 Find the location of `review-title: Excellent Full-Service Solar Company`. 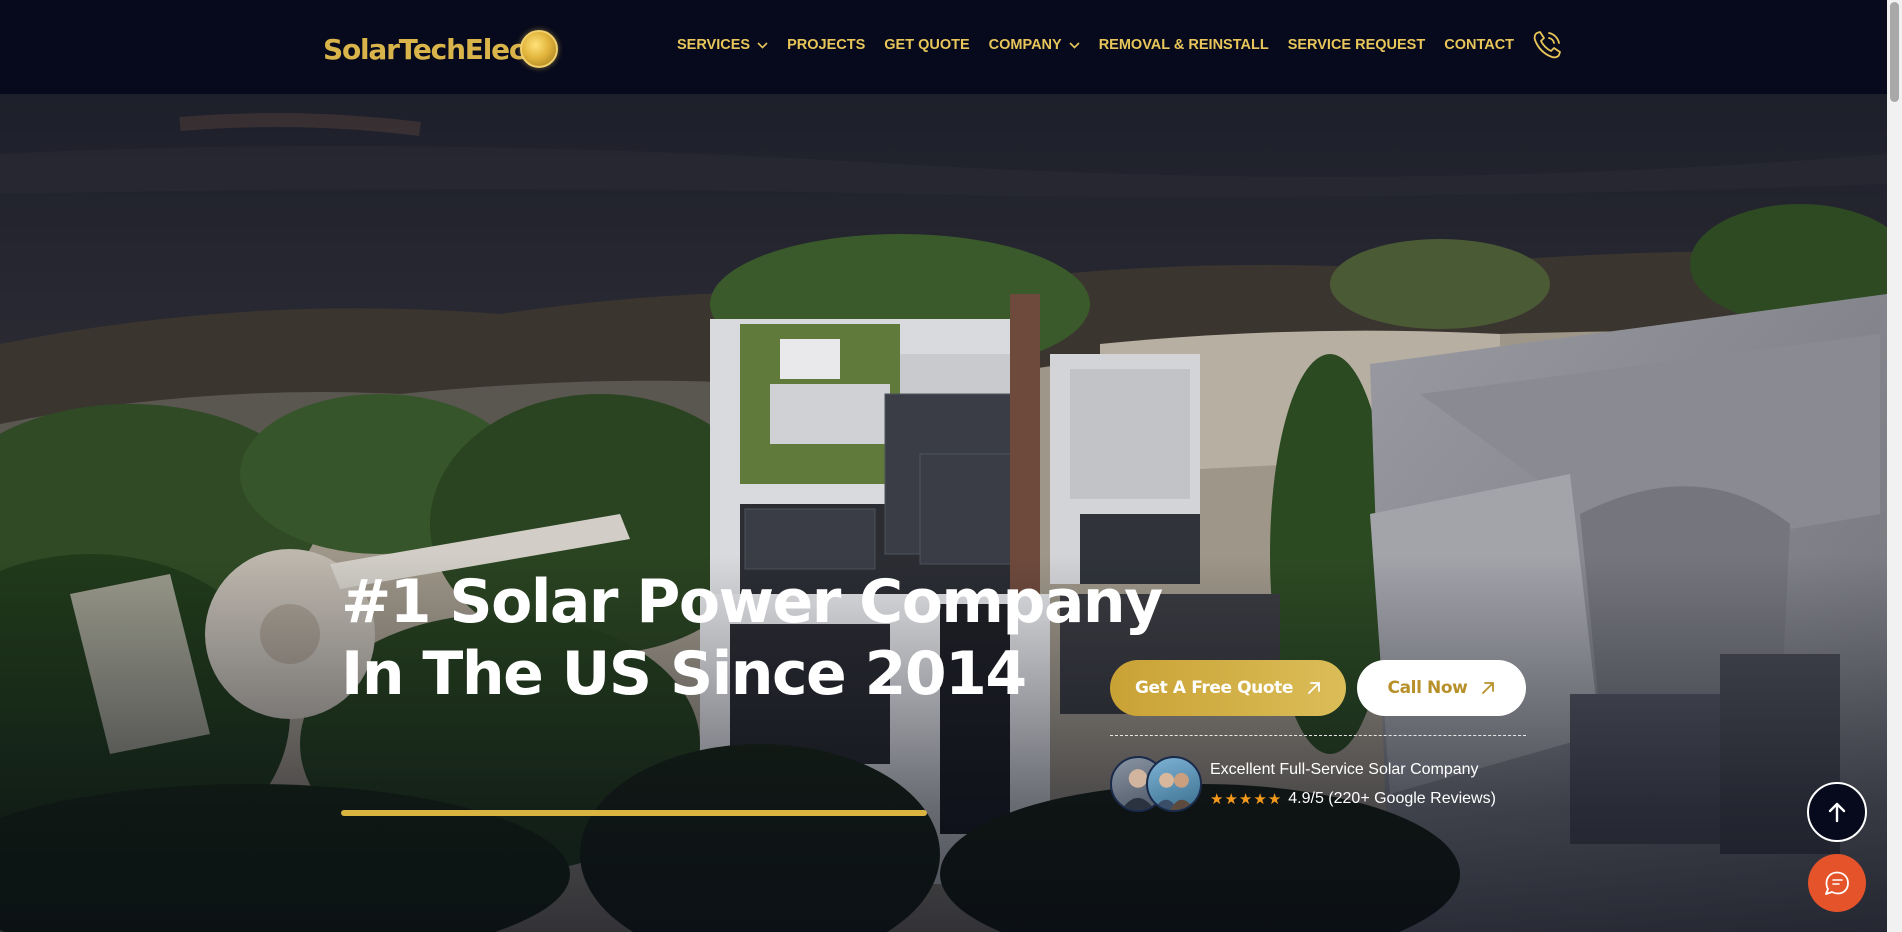

review-title: Excellent Full-Service Solar Company is located at coordinates (1344, 769).